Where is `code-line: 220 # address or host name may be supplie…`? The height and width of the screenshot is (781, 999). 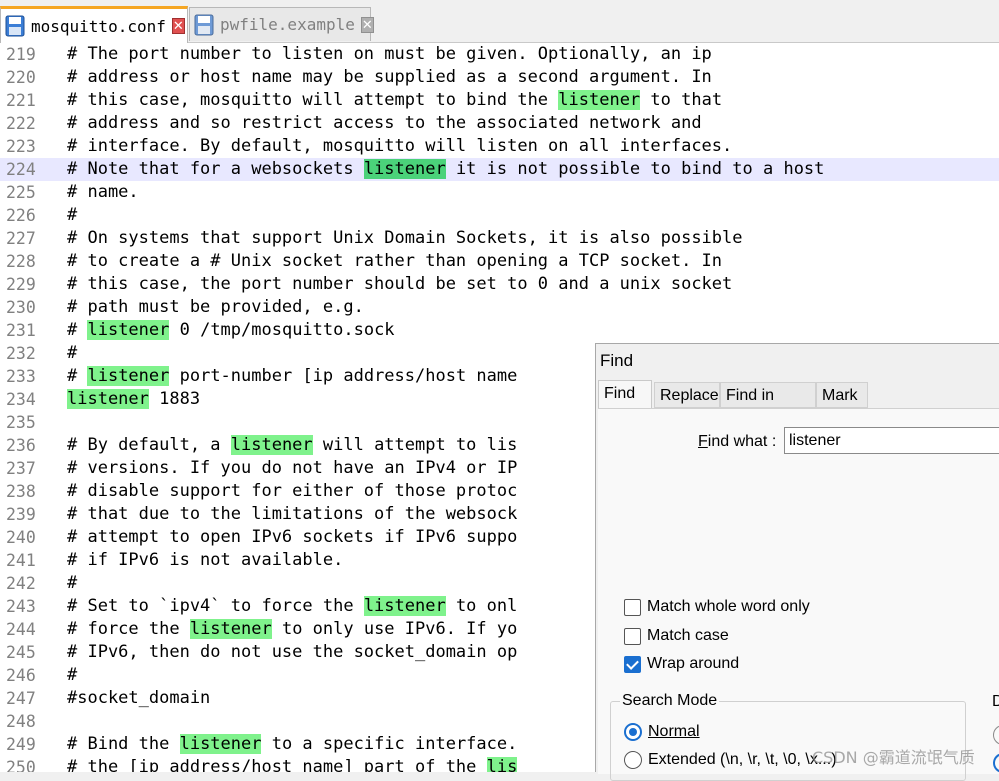 code-line: 220 # address or host name may be supplie… is located at coordinates (499, 77).